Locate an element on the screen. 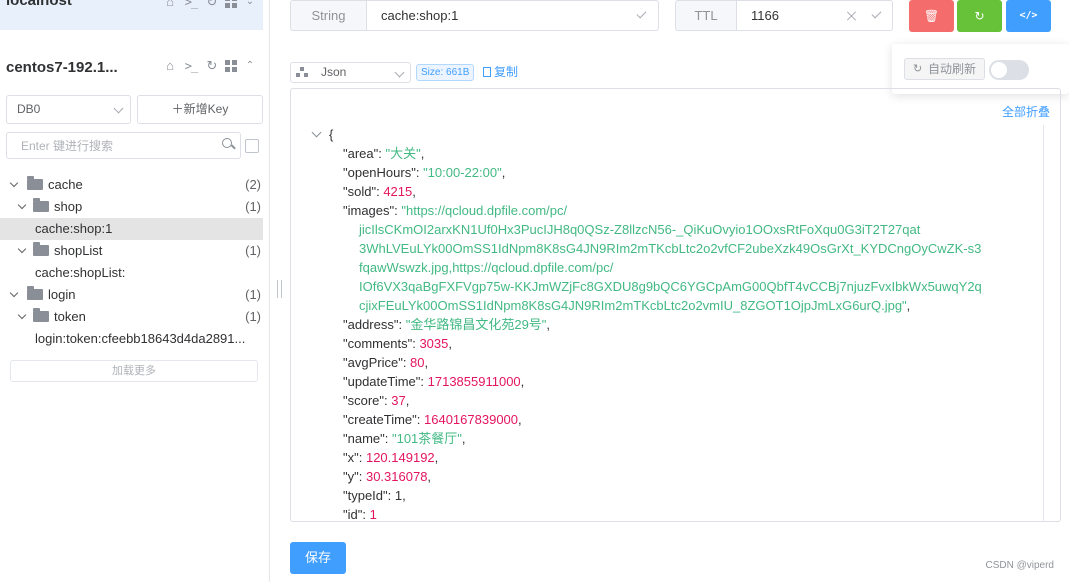 This screenshot has width=1069, height=582. save-button: 保存 is located at coordinates (318, 558).